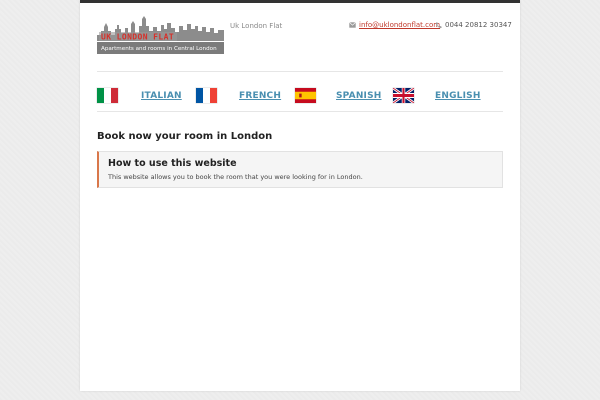 The height and width of the screenshot is (400, 600). What do you see at coordinates (256, 26) in the screenshot?
I see `site-name: Uk London Flat` at bounding box center [256, 26].